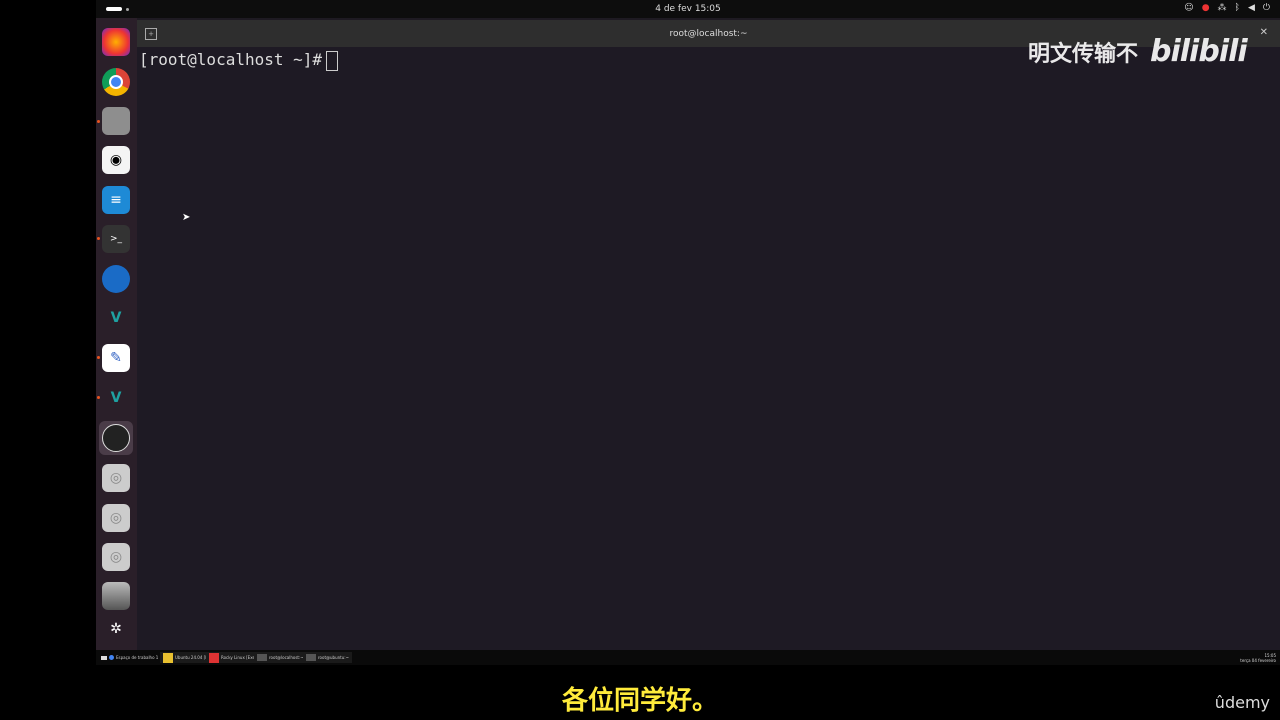  I want to click on taskbar-date: terça 04 fevereiro, so click(1258, 660).